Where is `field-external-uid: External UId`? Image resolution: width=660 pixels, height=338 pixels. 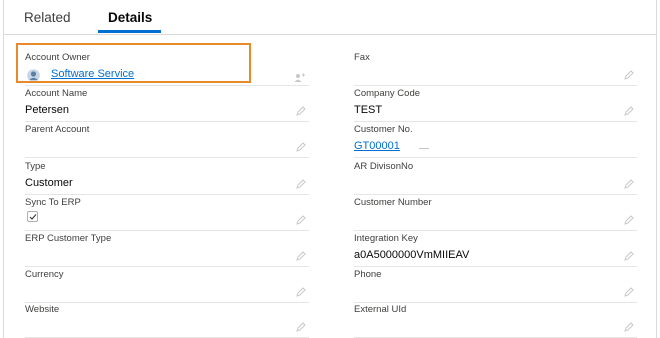 field-external-uid: External UId is located at coordinates (495, 321).